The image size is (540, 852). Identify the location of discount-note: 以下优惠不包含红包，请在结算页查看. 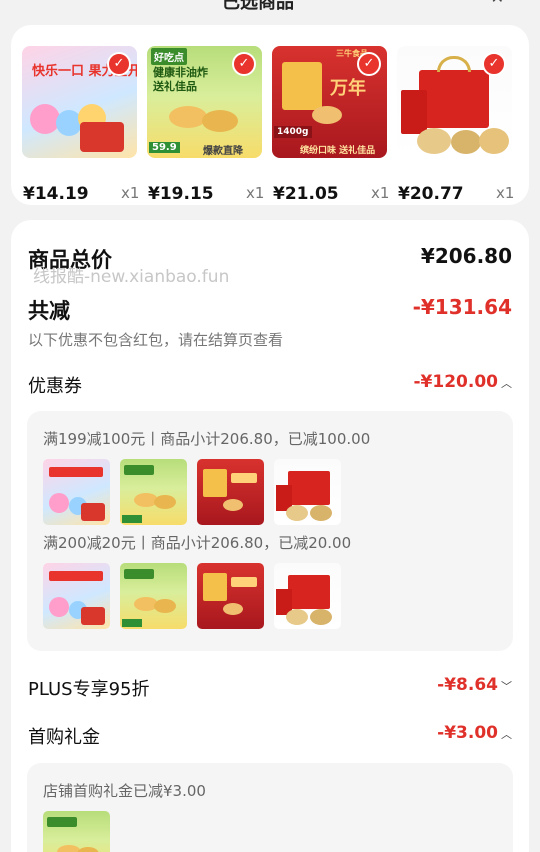
(156, 340).